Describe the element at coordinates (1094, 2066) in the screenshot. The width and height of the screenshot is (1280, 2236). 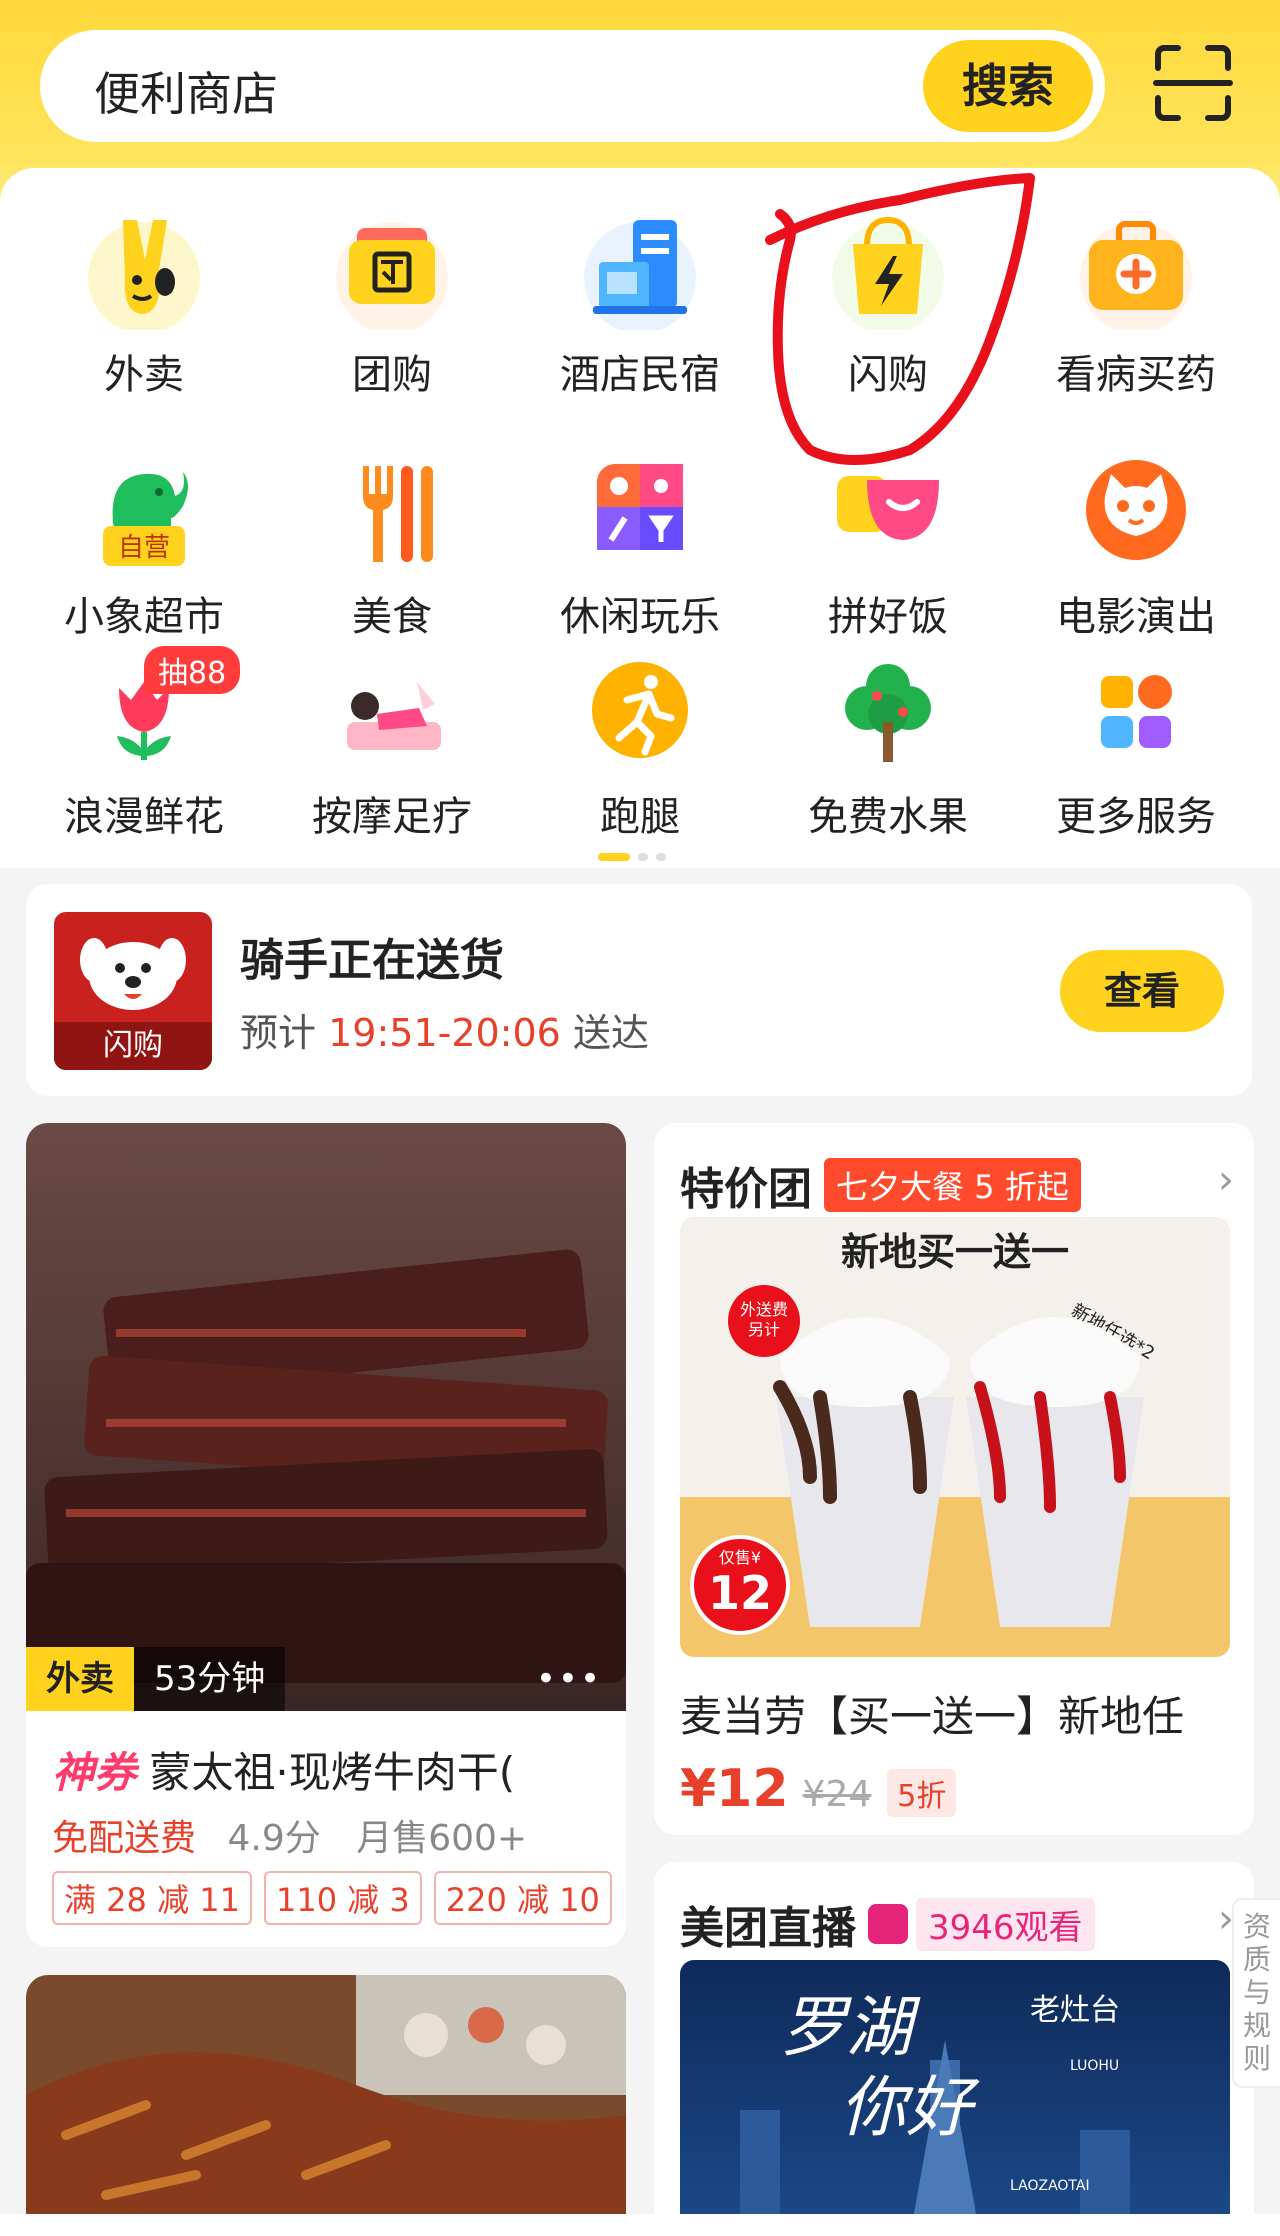
I see `live-brand-sub: LUOHU` at that location.